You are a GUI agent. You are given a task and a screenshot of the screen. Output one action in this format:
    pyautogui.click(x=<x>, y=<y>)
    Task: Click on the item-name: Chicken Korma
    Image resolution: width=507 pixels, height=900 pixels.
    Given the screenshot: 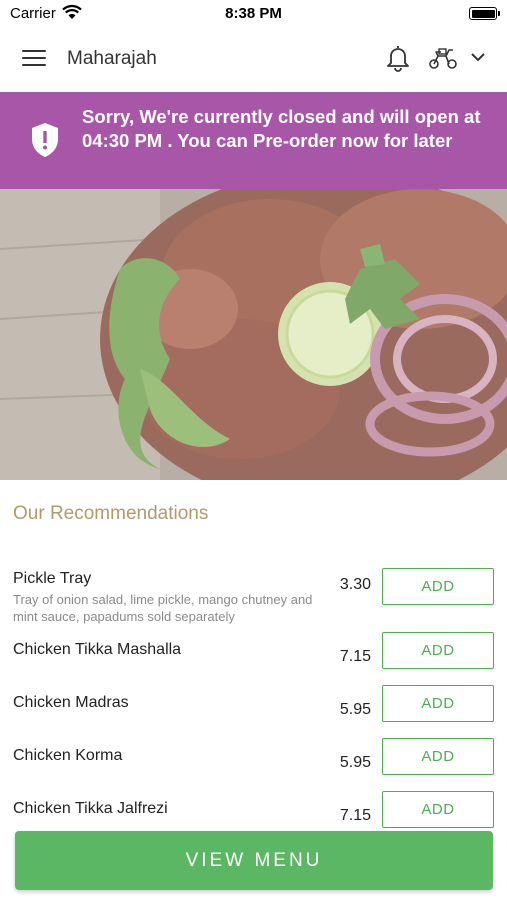 What is the action you would take?
    pyautogui.click(x=68, y=755)
    